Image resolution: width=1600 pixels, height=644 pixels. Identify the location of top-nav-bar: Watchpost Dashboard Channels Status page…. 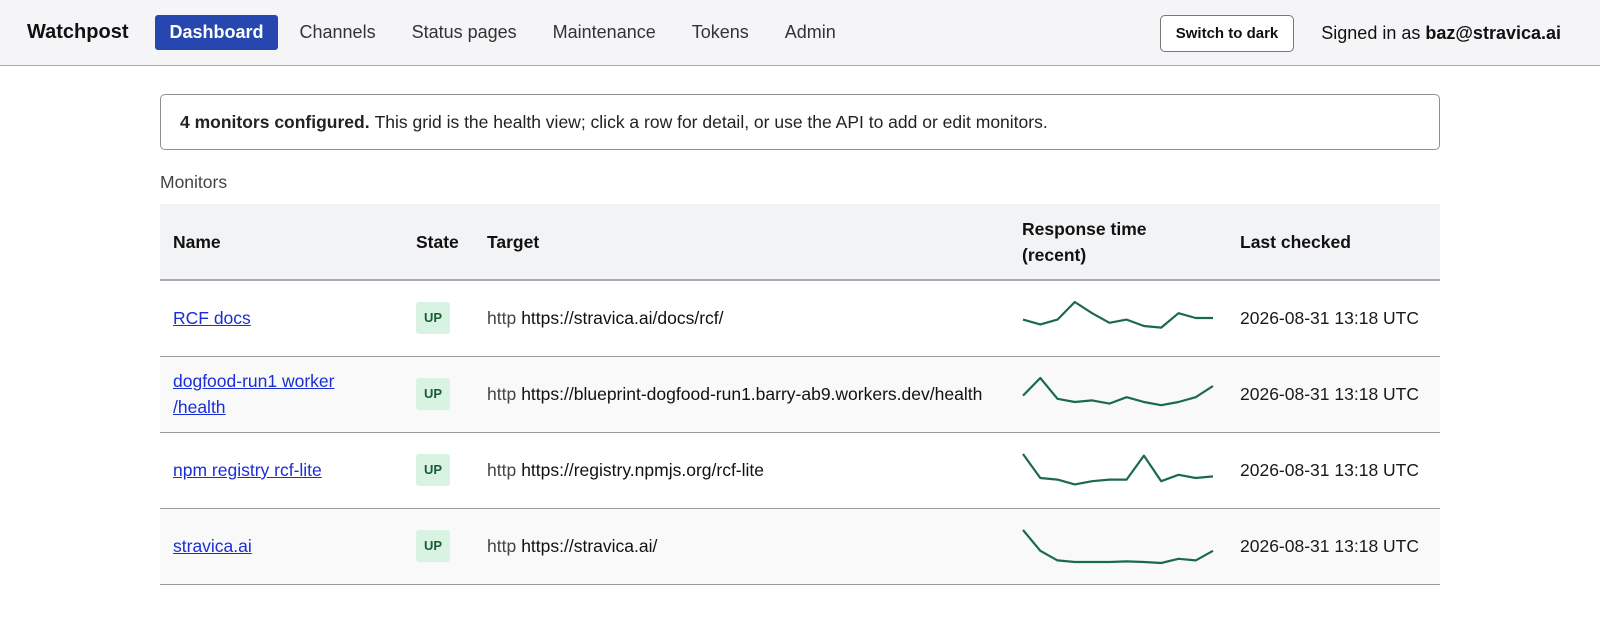
(800, 33).